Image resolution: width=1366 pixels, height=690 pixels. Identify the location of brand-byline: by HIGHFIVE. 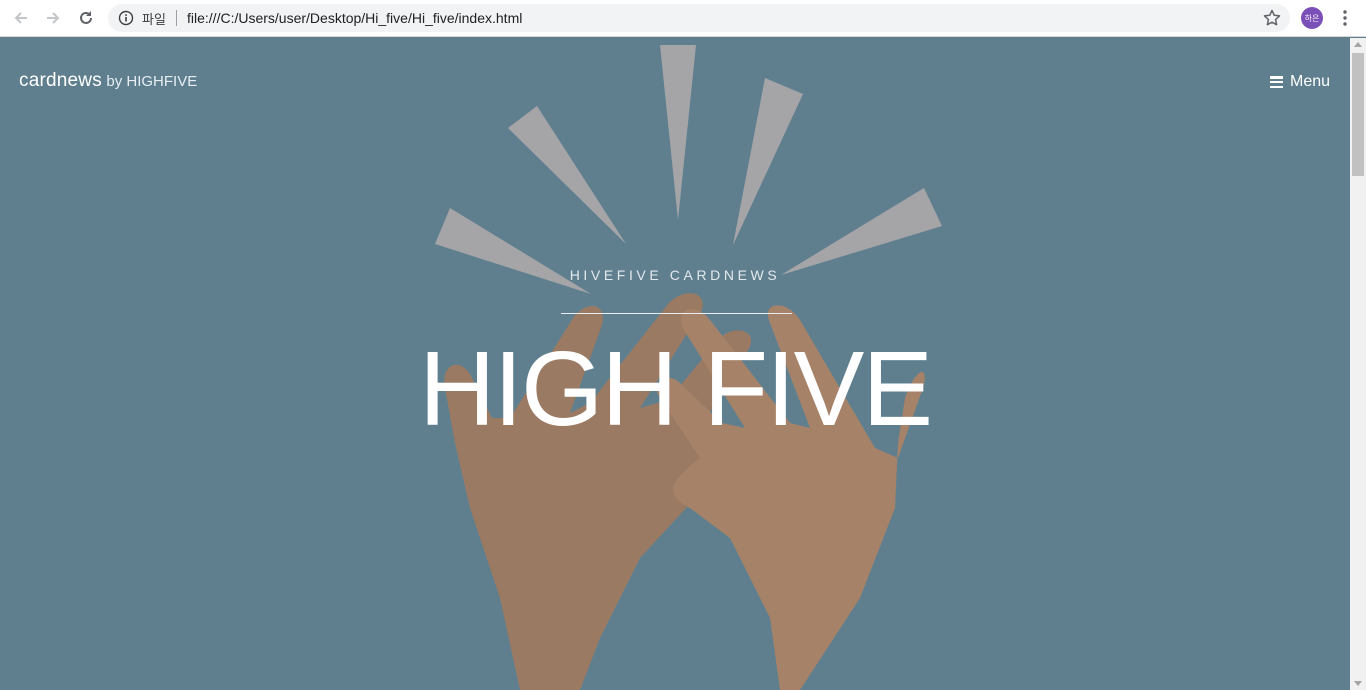
(152, 81).